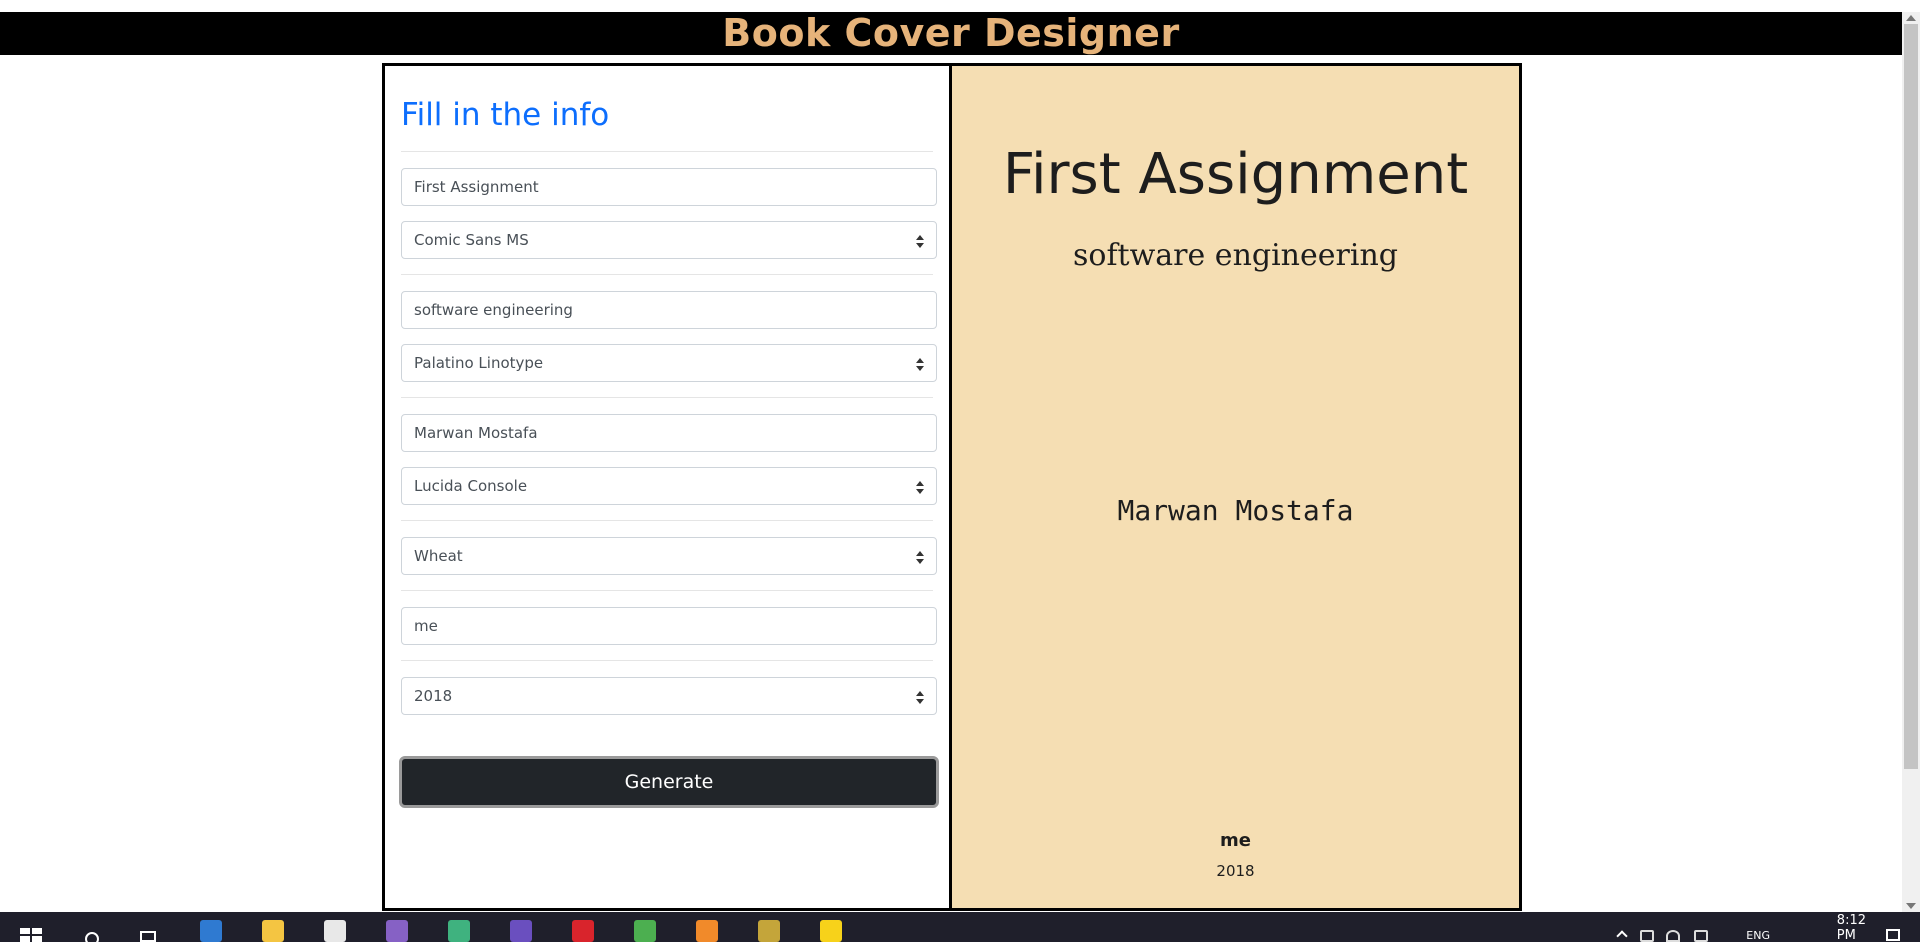 This screenshot has width=1920, height=942. Describe the element at coordinates (471, 240) in the screenshot. I see `title-font-value: Comic Sans MS` at that location.